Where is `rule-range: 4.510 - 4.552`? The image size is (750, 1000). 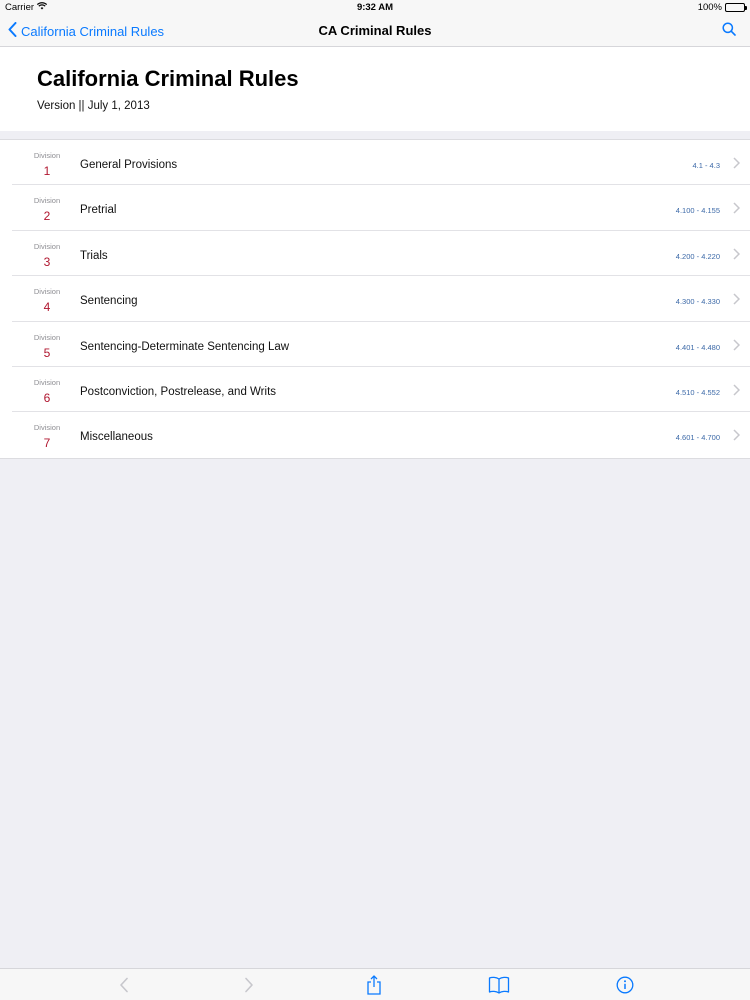 rule-range: 4.510 - 4.552 is located at coordinates (697, 392).